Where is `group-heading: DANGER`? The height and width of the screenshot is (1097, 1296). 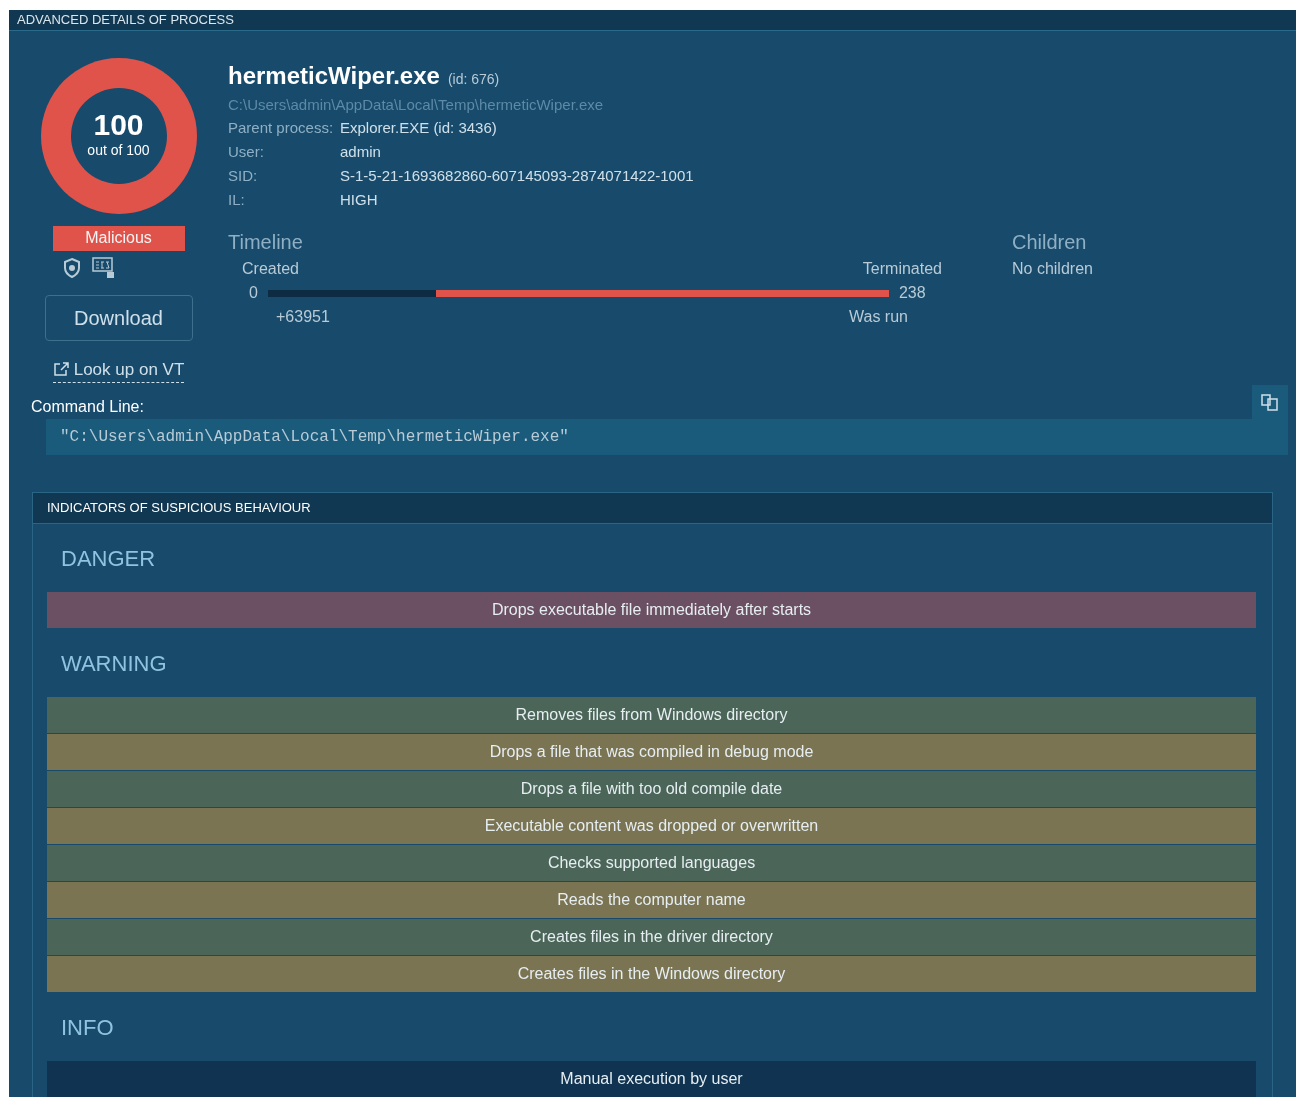
group-heading: DANGER is located at coordinates (108, 558).